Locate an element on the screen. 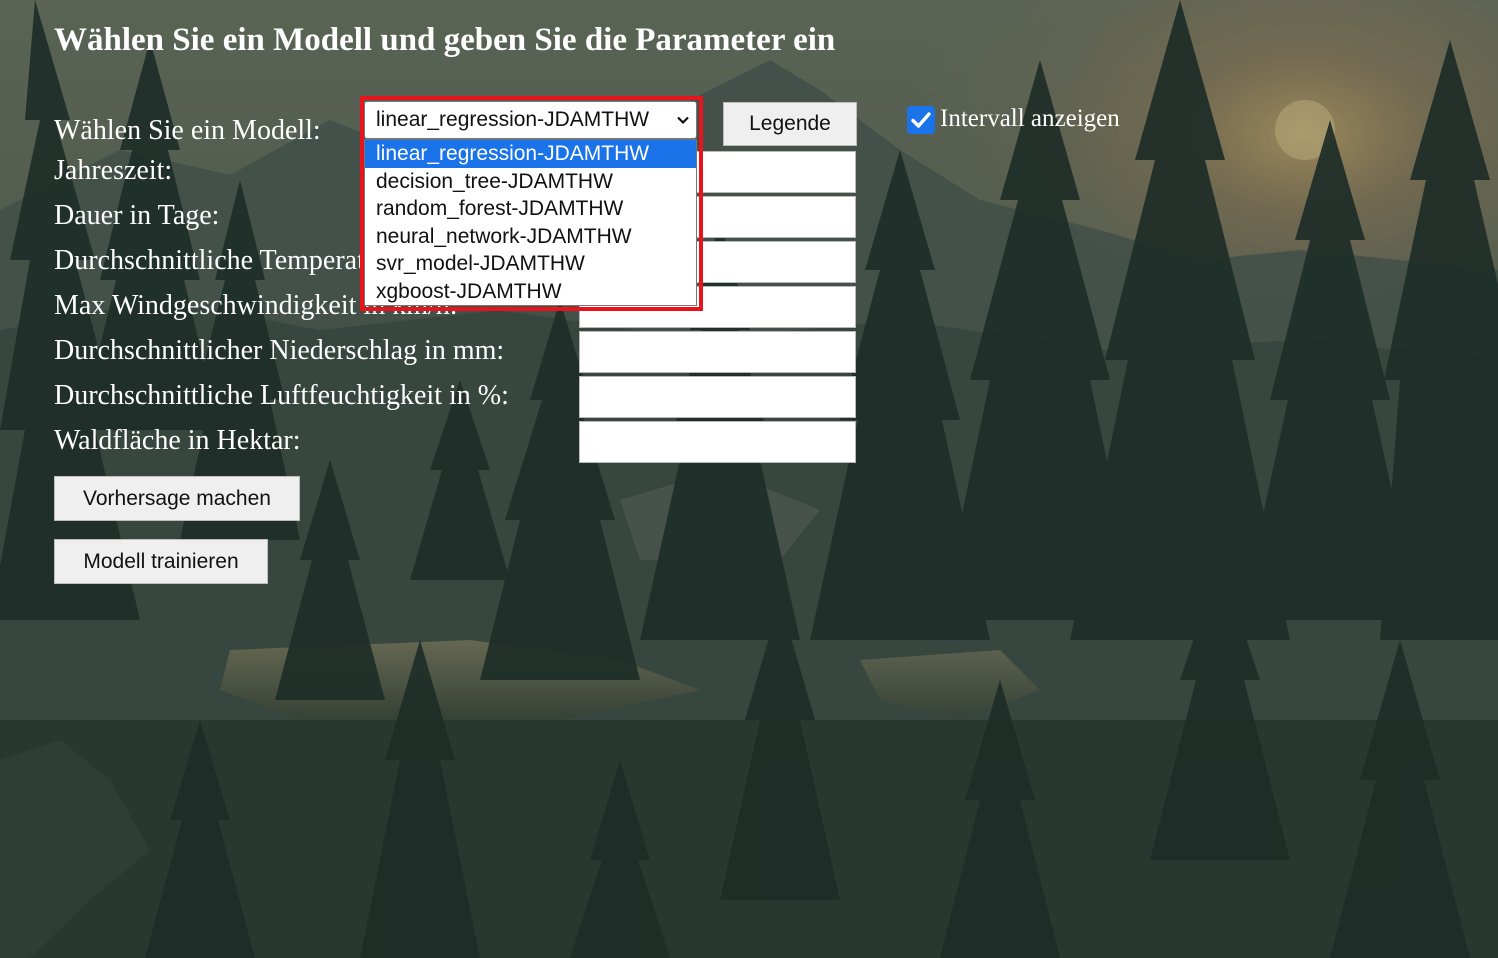 Image resolution: width=1498 pixels, height=958 pixels. forest-area-label: Waldfläche in Hektar: is located at coordinates (177, 440).